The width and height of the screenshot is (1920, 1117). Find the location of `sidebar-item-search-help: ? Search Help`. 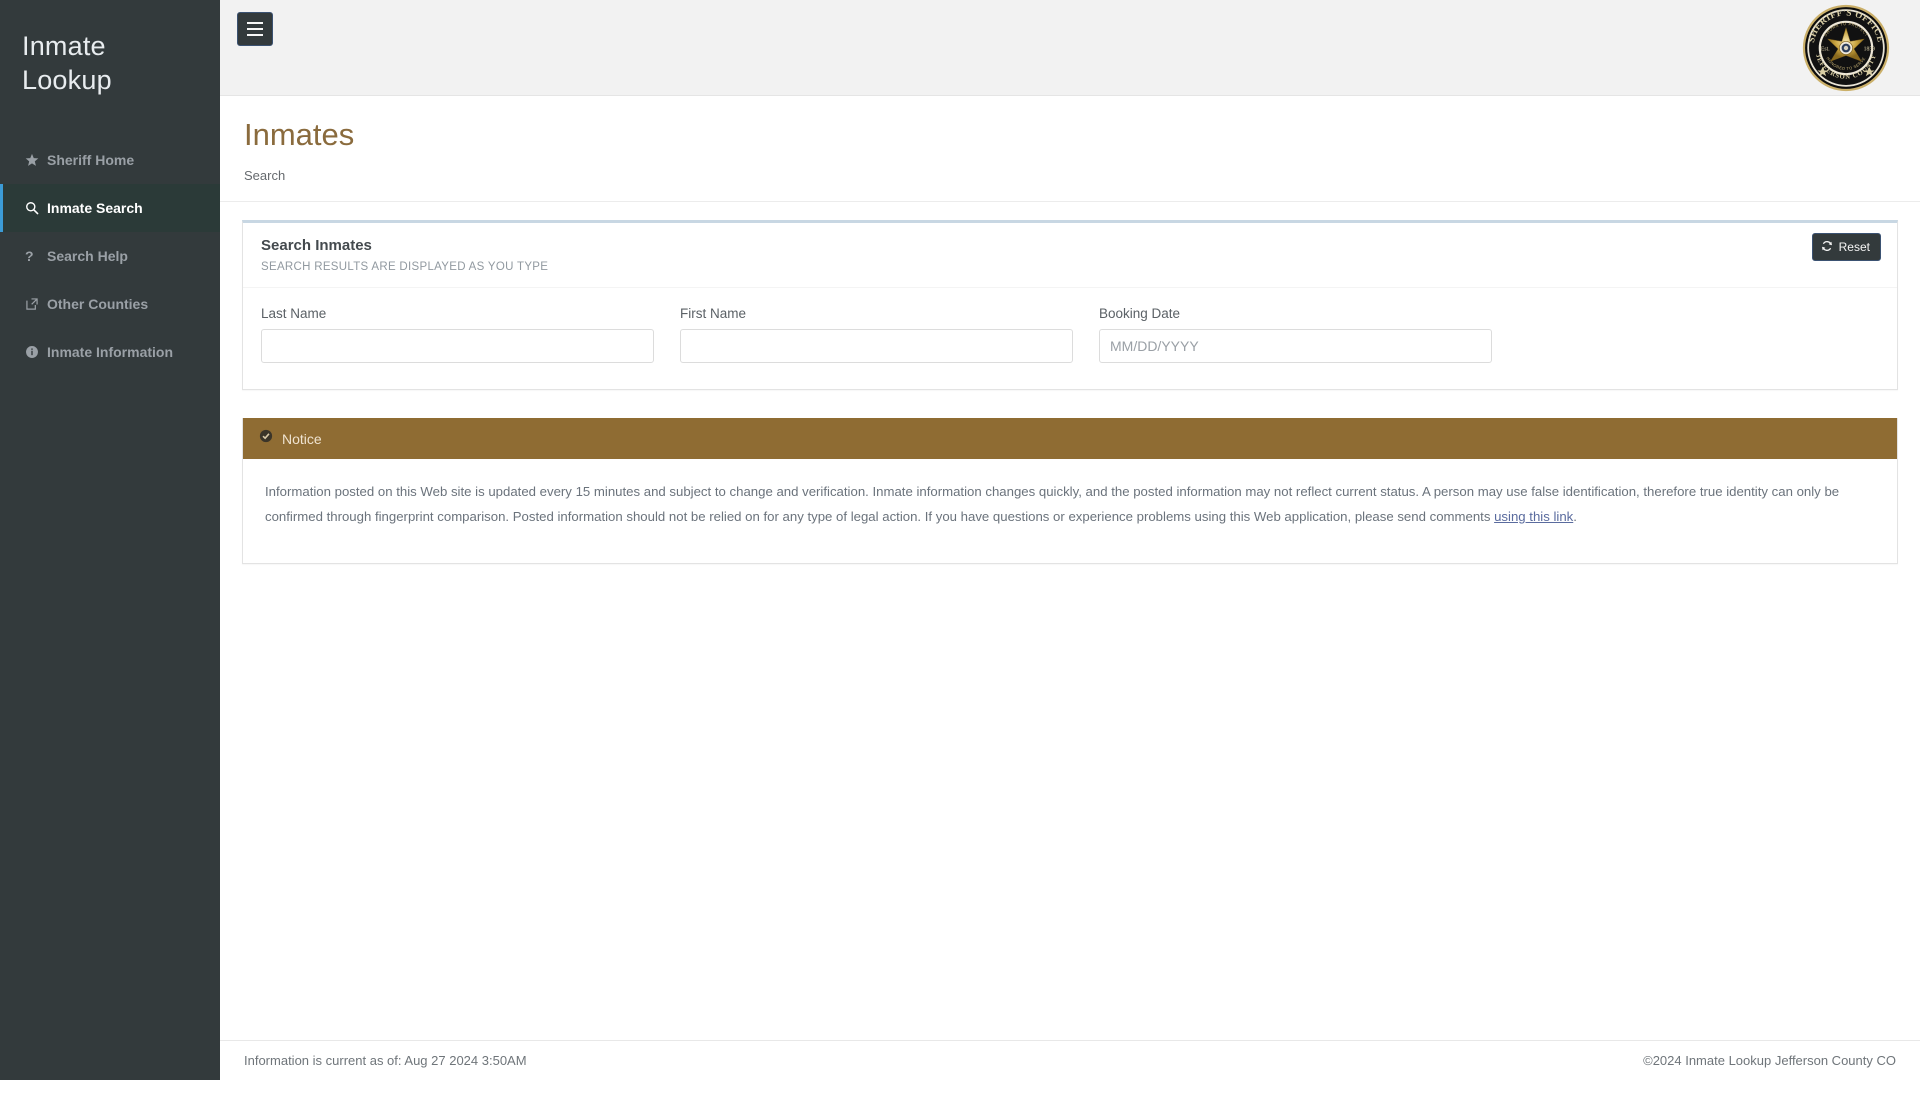

sidebar-item-search-help: ? Search Help is located at coordinates (110, 256).